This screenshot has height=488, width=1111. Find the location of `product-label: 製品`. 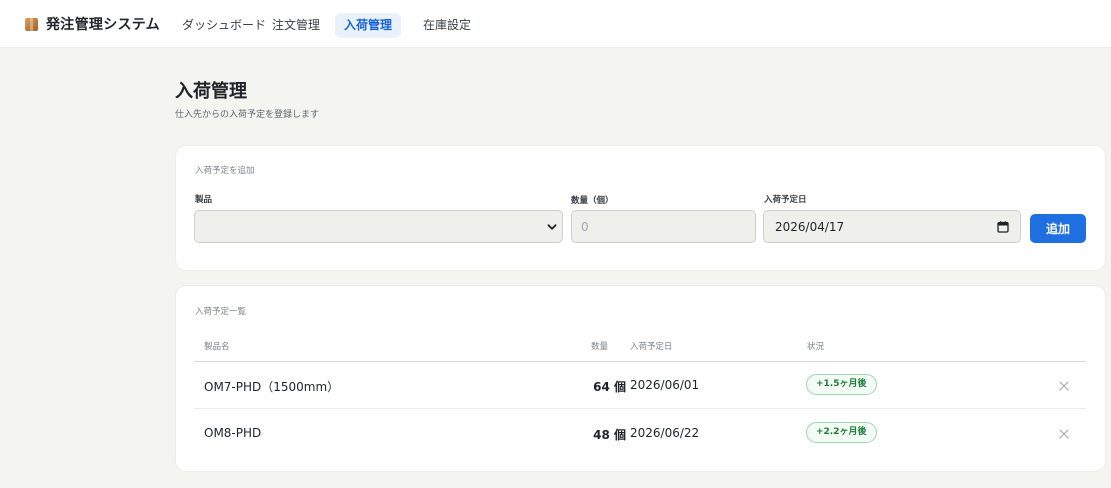

product-label: 製品 is located at coordinates (204, 200).